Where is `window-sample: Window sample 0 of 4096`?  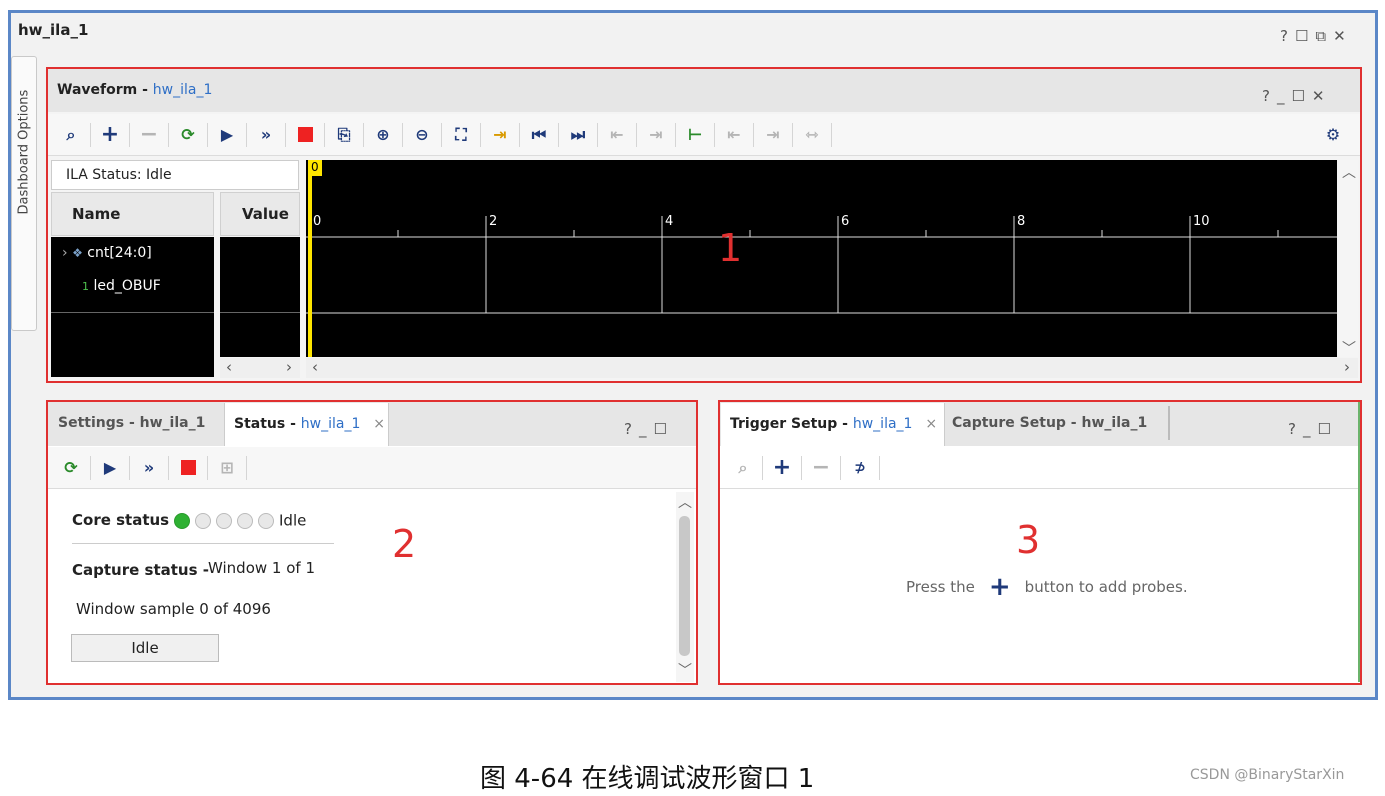
window-sample: Window sample 0 of 4096 is located at coordinates (173, 609).